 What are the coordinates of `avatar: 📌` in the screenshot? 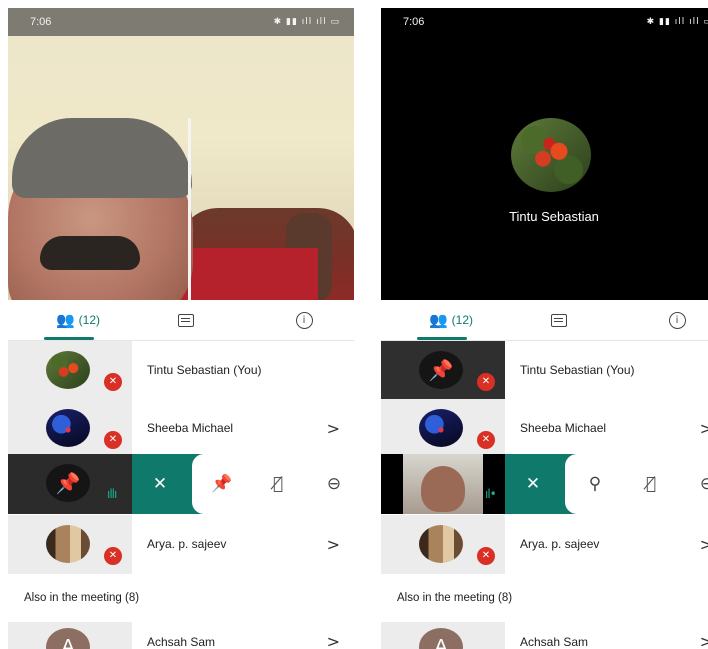 It's located at (441, 370).